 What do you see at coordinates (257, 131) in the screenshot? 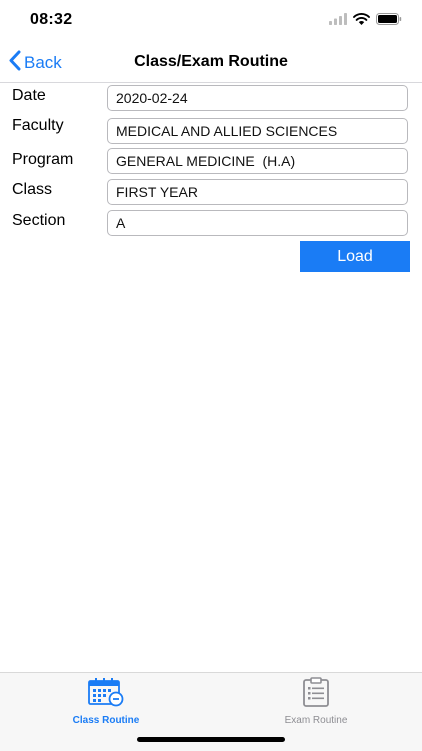
I see `faculty-field` at bounding box center [257, 131].